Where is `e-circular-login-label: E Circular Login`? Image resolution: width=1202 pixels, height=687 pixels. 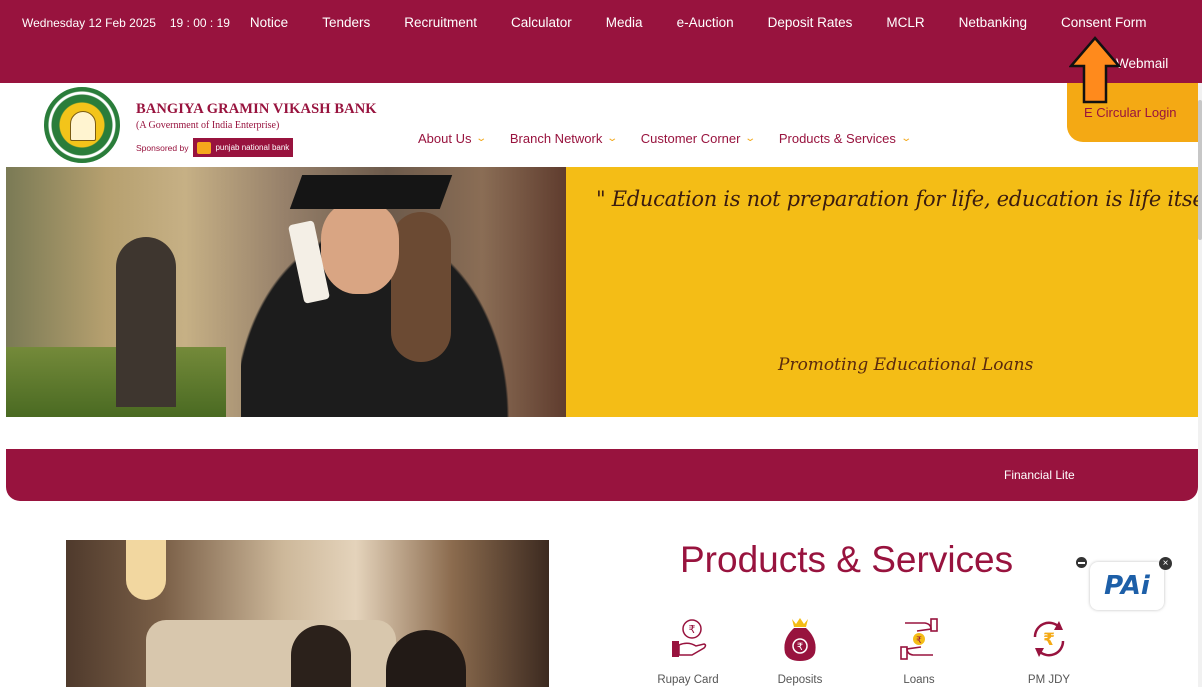 e-circular-login-label: E Circular Login is located at coordinates (1130, 112).